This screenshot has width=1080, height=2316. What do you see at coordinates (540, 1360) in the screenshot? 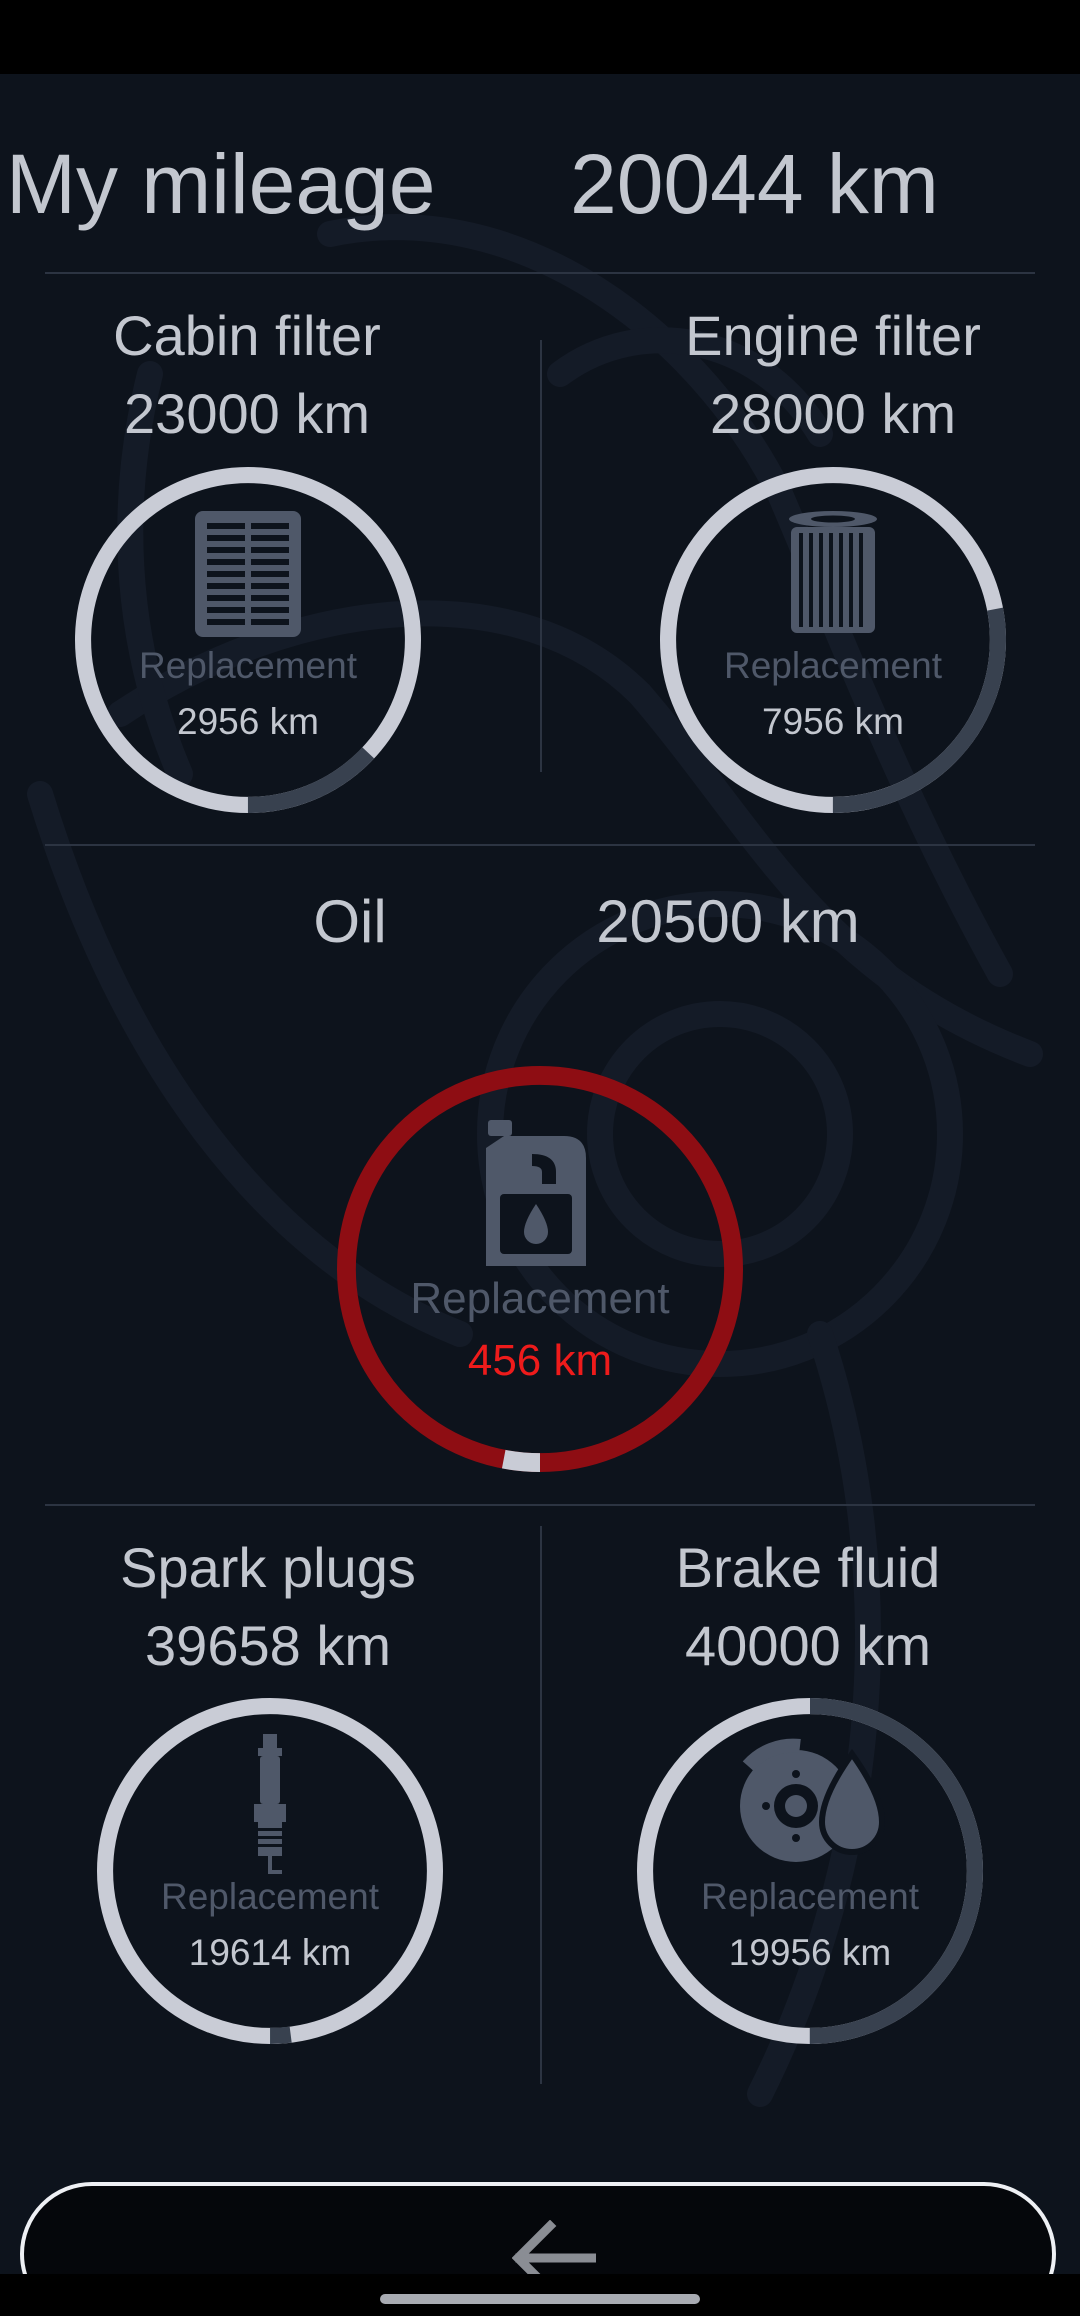
I see `oil-remaining: 456 km` at bounding box center [540, 1360].